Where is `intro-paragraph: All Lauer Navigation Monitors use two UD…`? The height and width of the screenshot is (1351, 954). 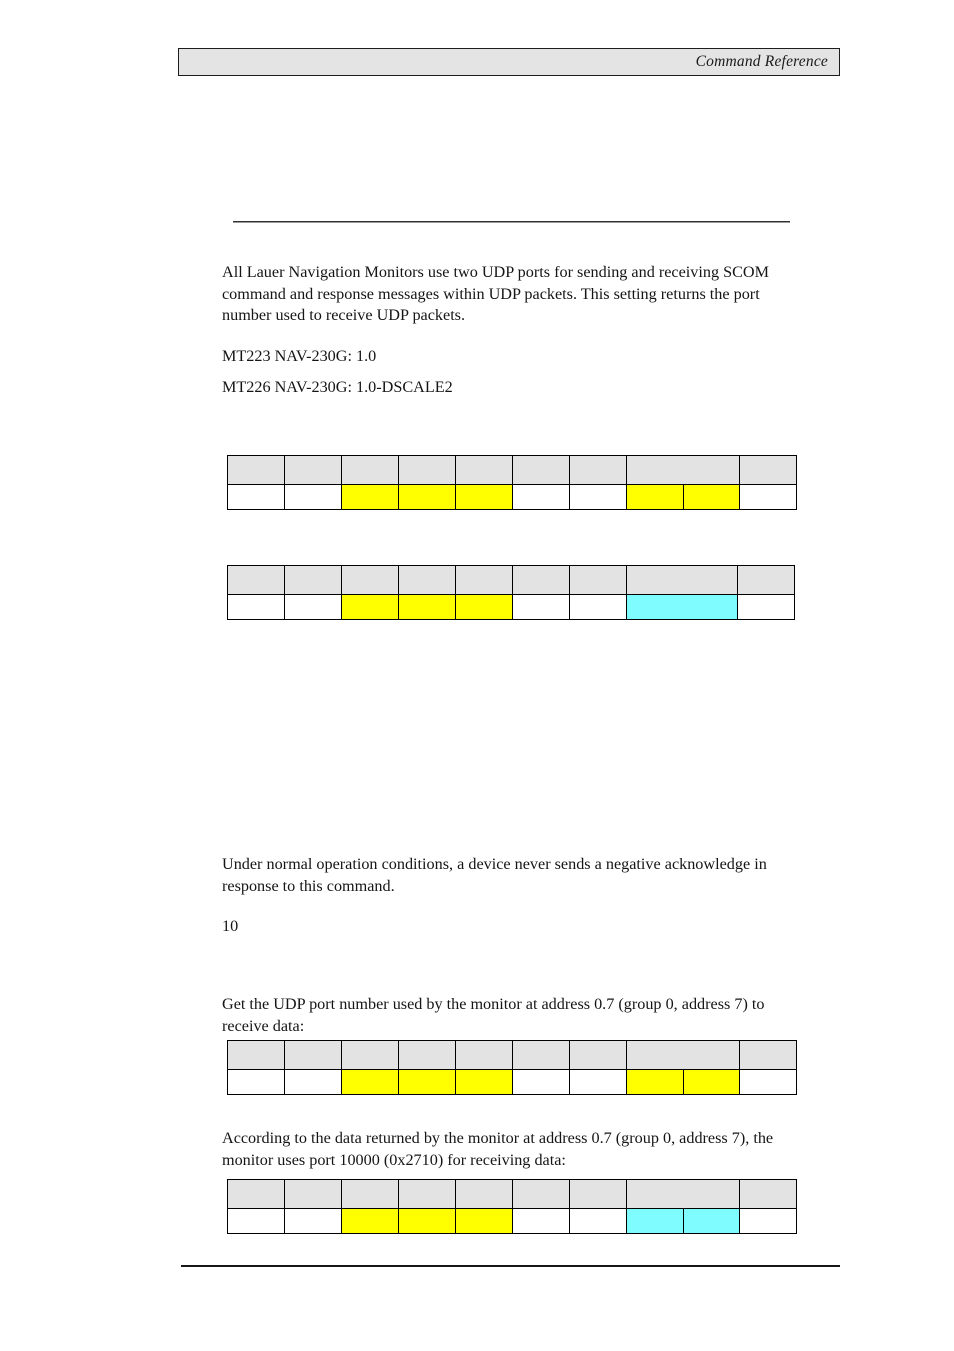
intro-paragraph: All Lauer Navigation Monitors use two UD… is located at coordinates (495, 294).